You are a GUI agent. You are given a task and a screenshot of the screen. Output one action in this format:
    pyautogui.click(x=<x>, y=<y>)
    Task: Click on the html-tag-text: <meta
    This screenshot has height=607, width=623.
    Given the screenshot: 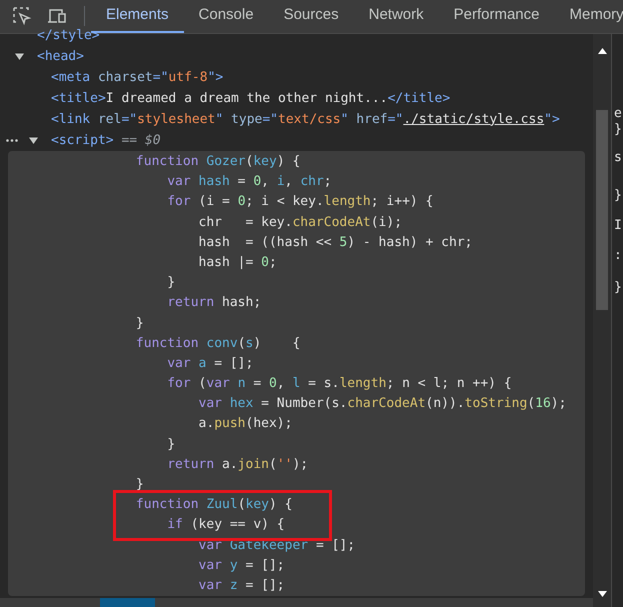 What is the action you would take?
    pyautogui.click(x=71, y=77)
    